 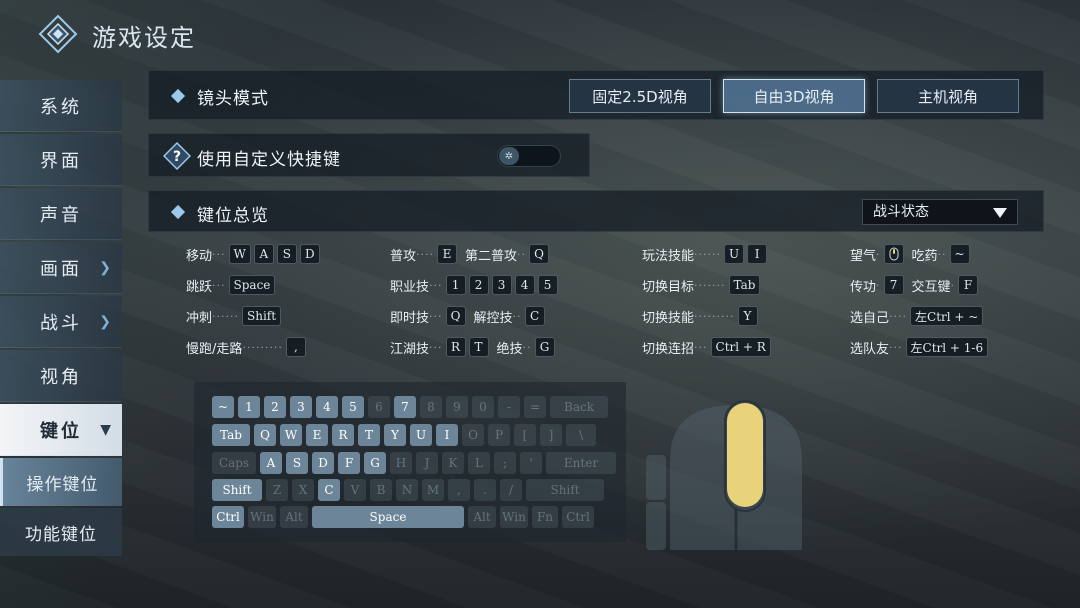 What do you see at coordinates (470, 254) in the screenshot?
I see `key-binding-entry: 普攻 ···· E 第二普攻 ·· Q` at bounding box center [470, 254].